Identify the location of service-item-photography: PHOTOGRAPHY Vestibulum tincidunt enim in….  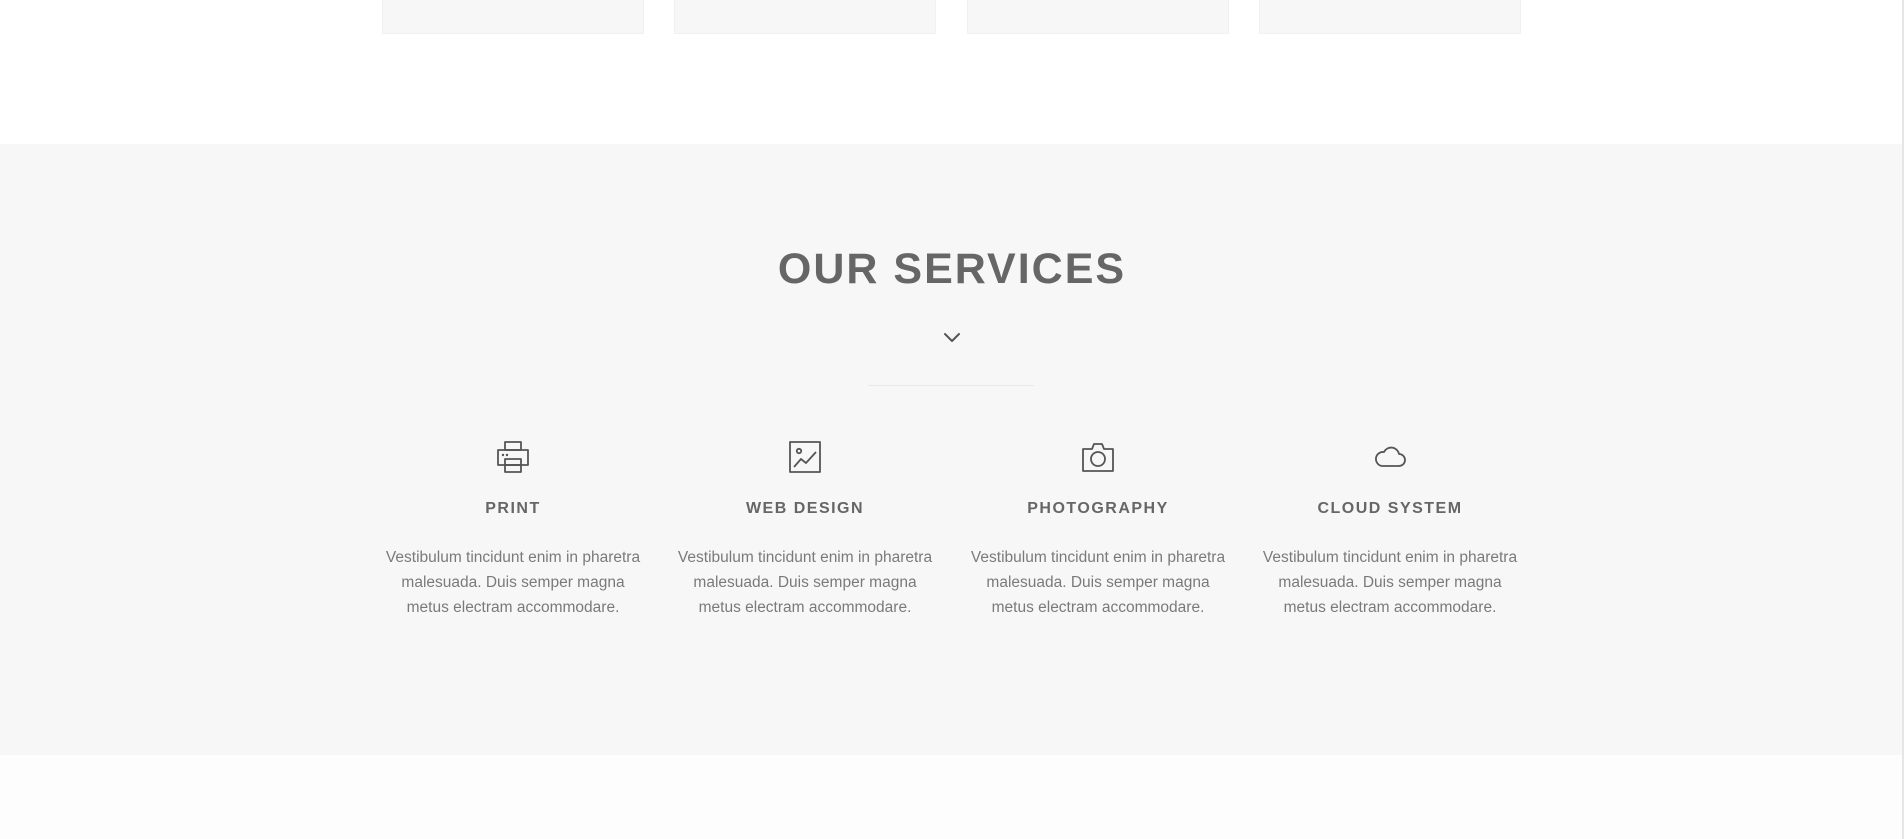
(1098, 530).